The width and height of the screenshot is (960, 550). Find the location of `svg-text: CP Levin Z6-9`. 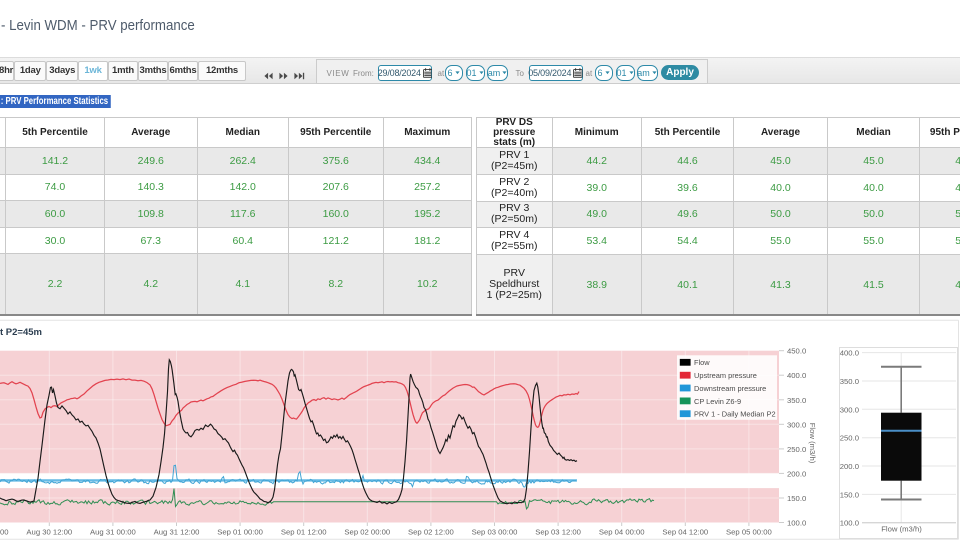

svg-text: CP Levin Z6-9 is located at coordinates (717, 401).